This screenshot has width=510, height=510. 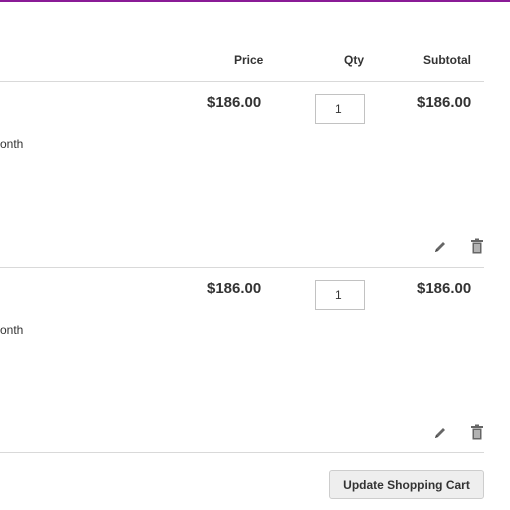 I want to click on top-accent-bar, so click(x=255, y=1).